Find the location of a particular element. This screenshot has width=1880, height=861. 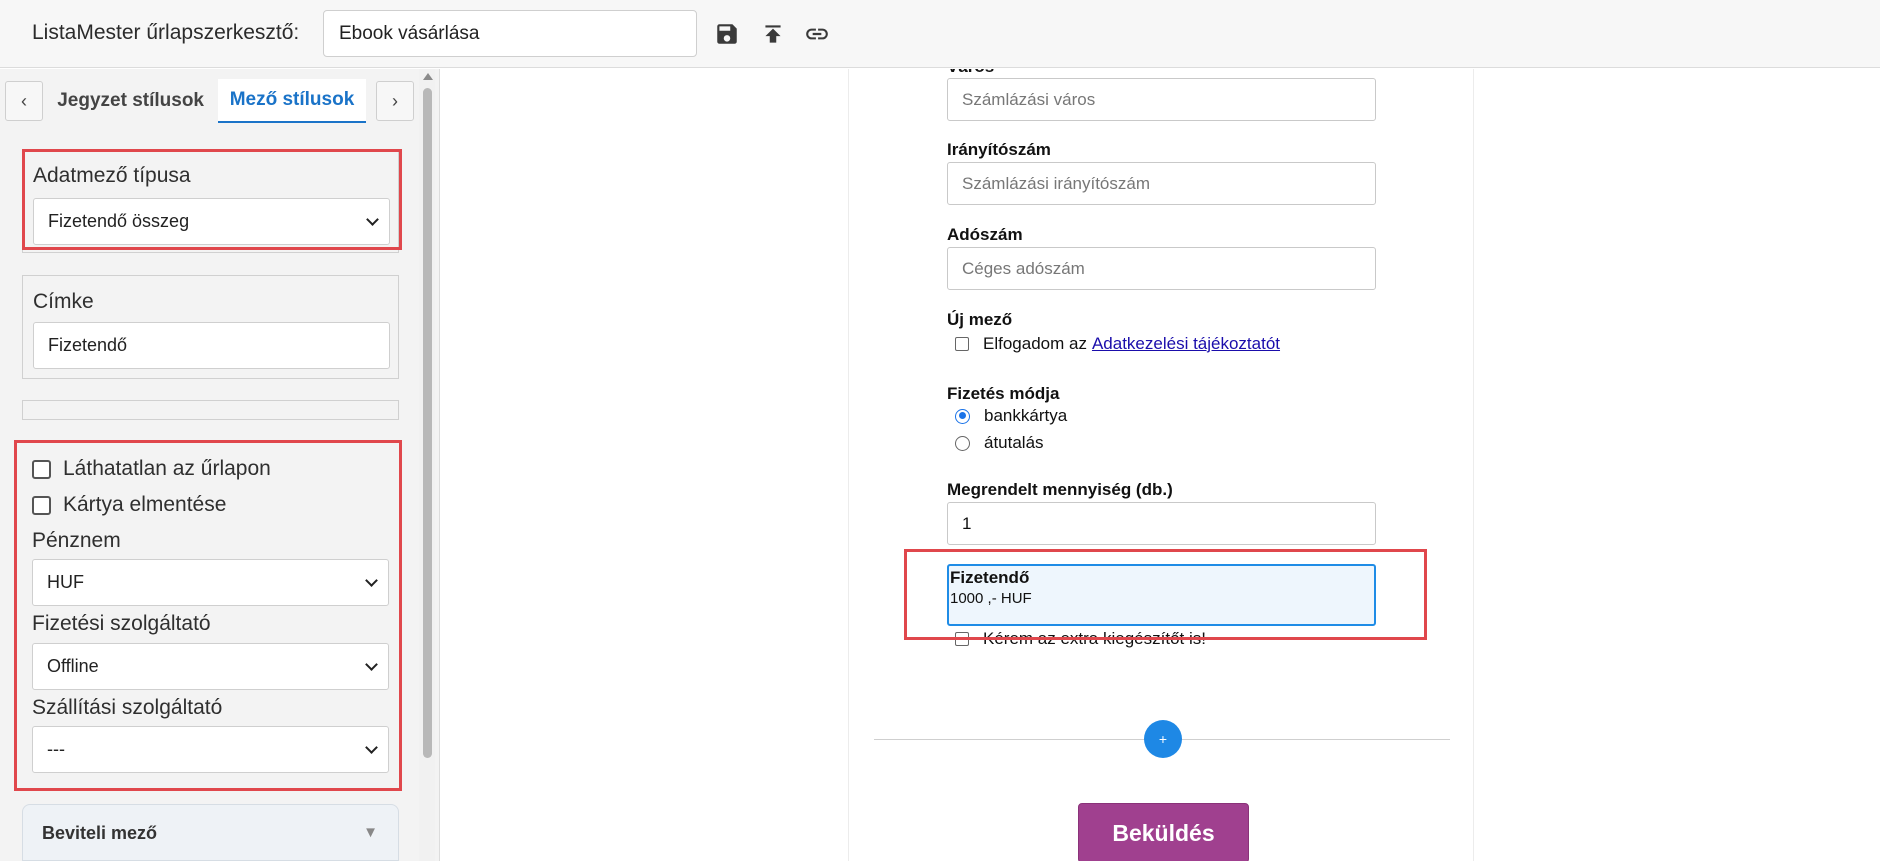

tax-input: Céges adószám is located at coordinates (1161, 268).